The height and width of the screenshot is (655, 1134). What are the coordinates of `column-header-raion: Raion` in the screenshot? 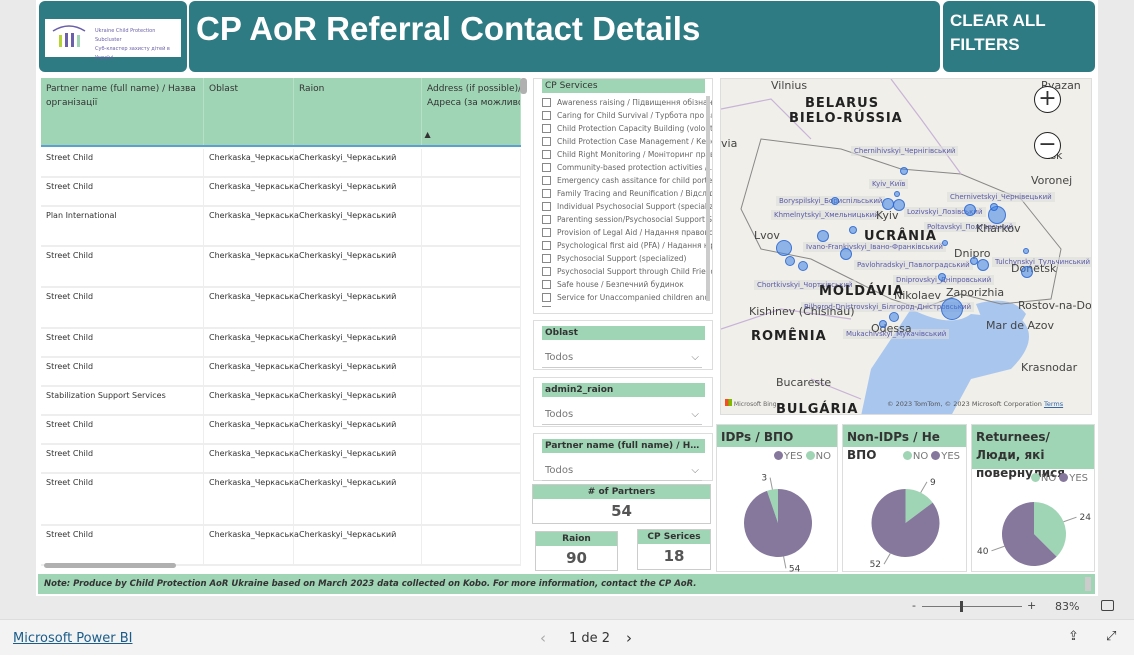 It's located at (358, 111).